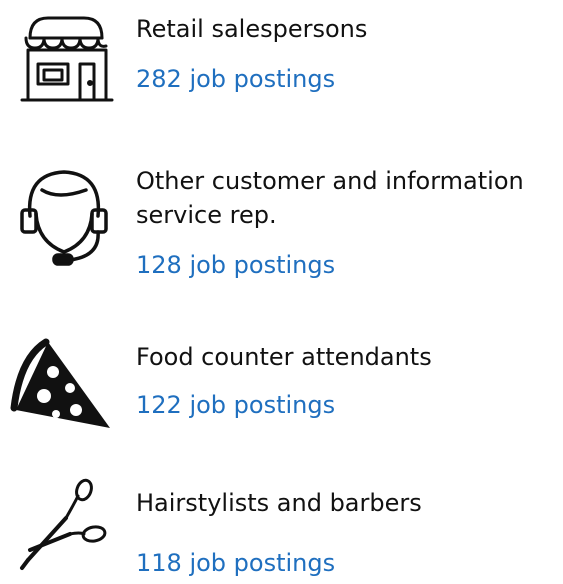 The image size is (563, 584). Describe the element at coordinates (235, 563) in the screenshot. I see `job-postings-link: 118 job postings` at that location.